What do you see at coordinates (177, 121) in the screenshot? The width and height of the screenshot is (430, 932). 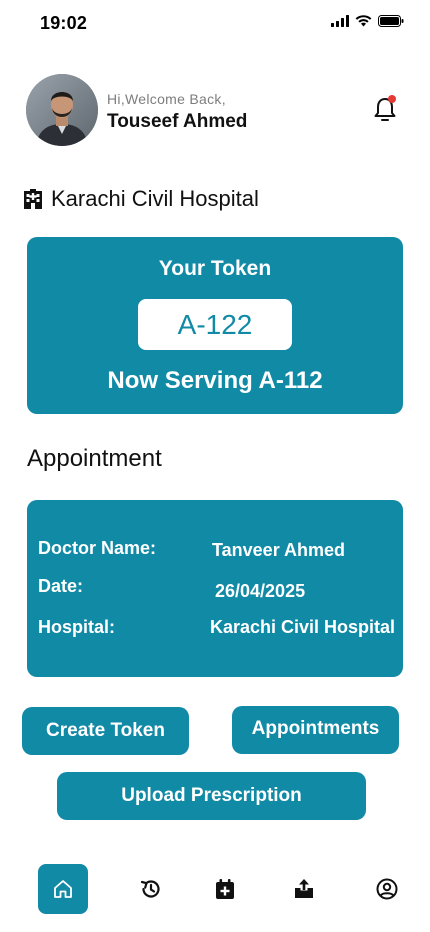 I see `user-name: Touseef Ahmed` at bounding box center [177, 121].